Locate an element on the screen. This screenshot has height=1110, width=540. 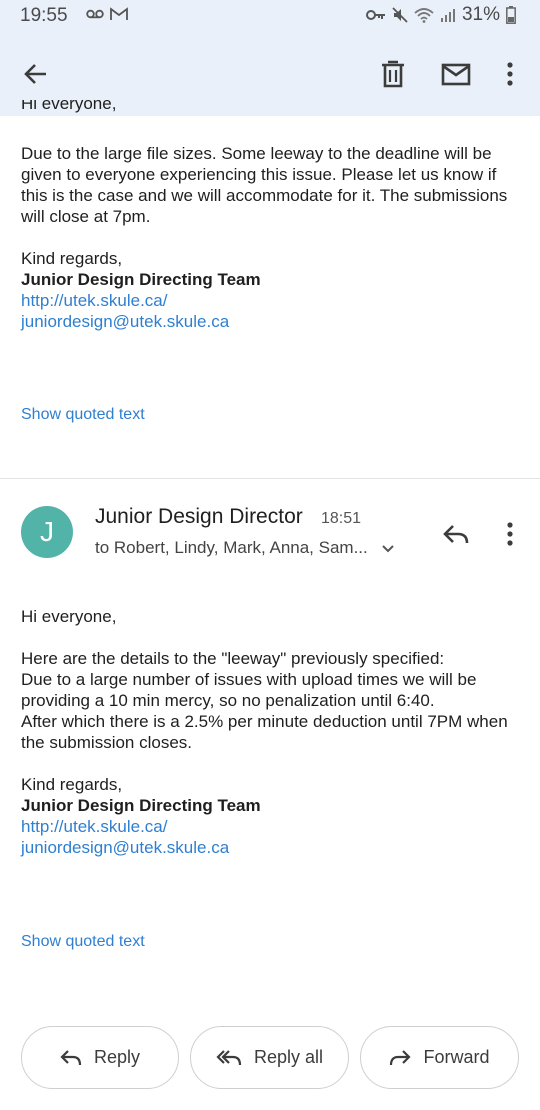
greeting: Hi everyone, is located at coordinates (69, 616).